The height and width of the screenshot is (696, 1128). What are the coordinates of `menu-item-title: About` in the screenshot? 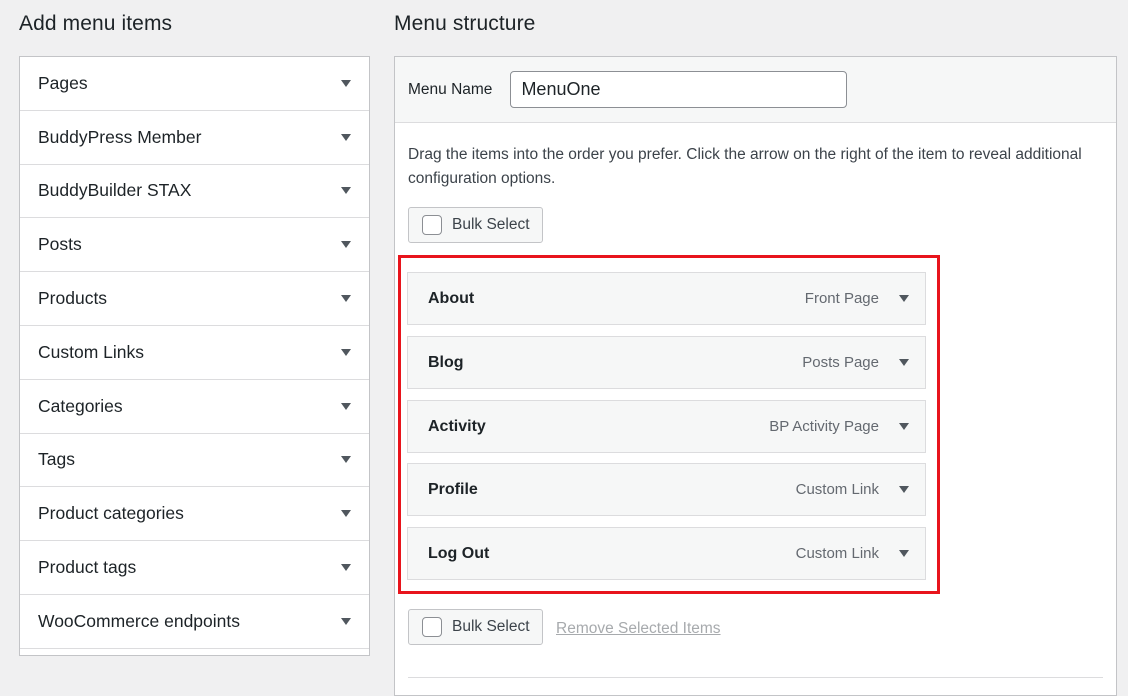 It's located at (451, 298).